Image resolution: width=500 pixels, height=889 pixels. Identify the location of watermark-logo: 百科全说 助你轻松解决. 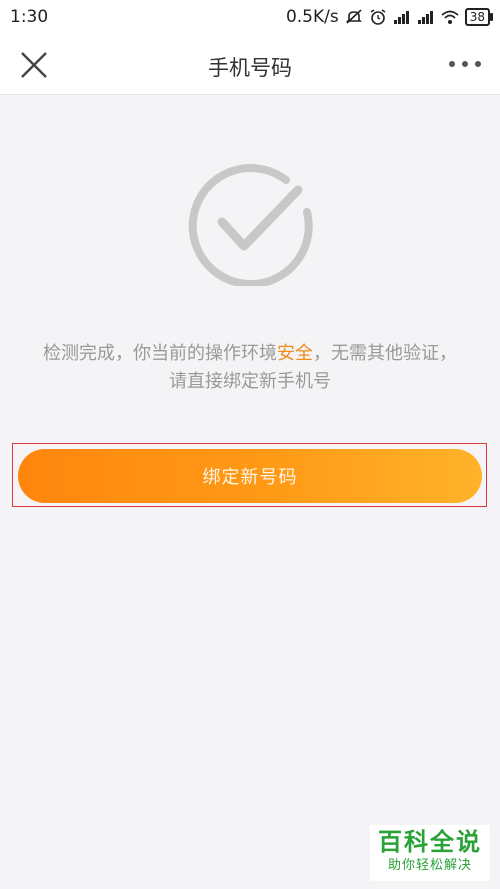
(430, 853).